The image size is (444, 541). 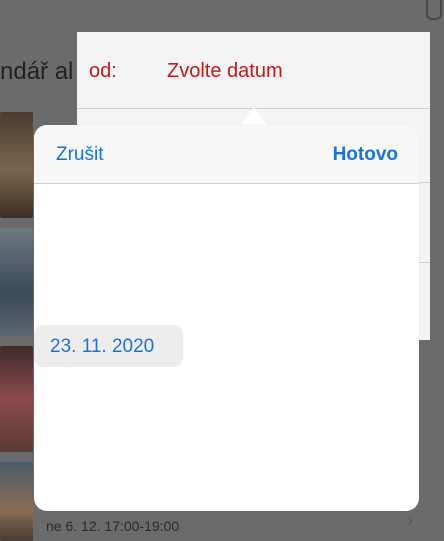 What do you see at coordinates (103, 71) in the screenshot?
I see `from-label: od:` at bounding box center [103, 71].